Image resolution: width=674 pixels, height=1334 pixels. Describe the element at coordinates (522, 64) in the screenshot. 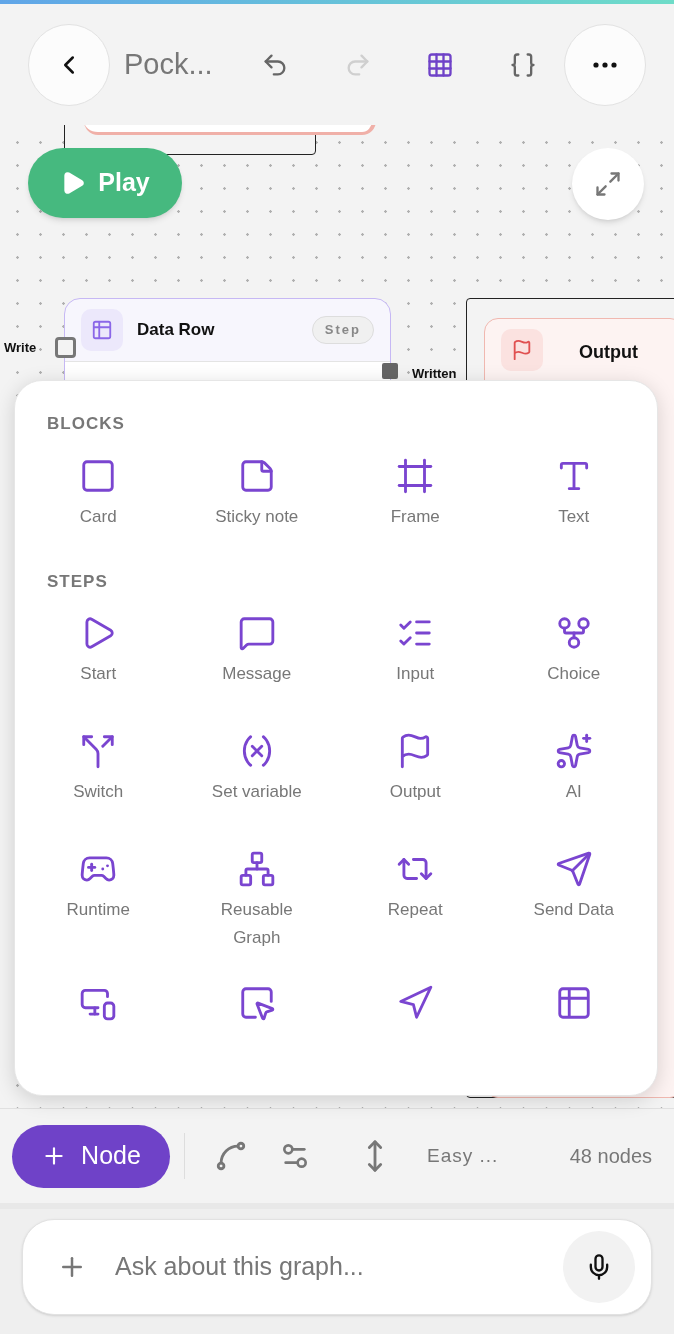

I see `braces-icon` at that location.